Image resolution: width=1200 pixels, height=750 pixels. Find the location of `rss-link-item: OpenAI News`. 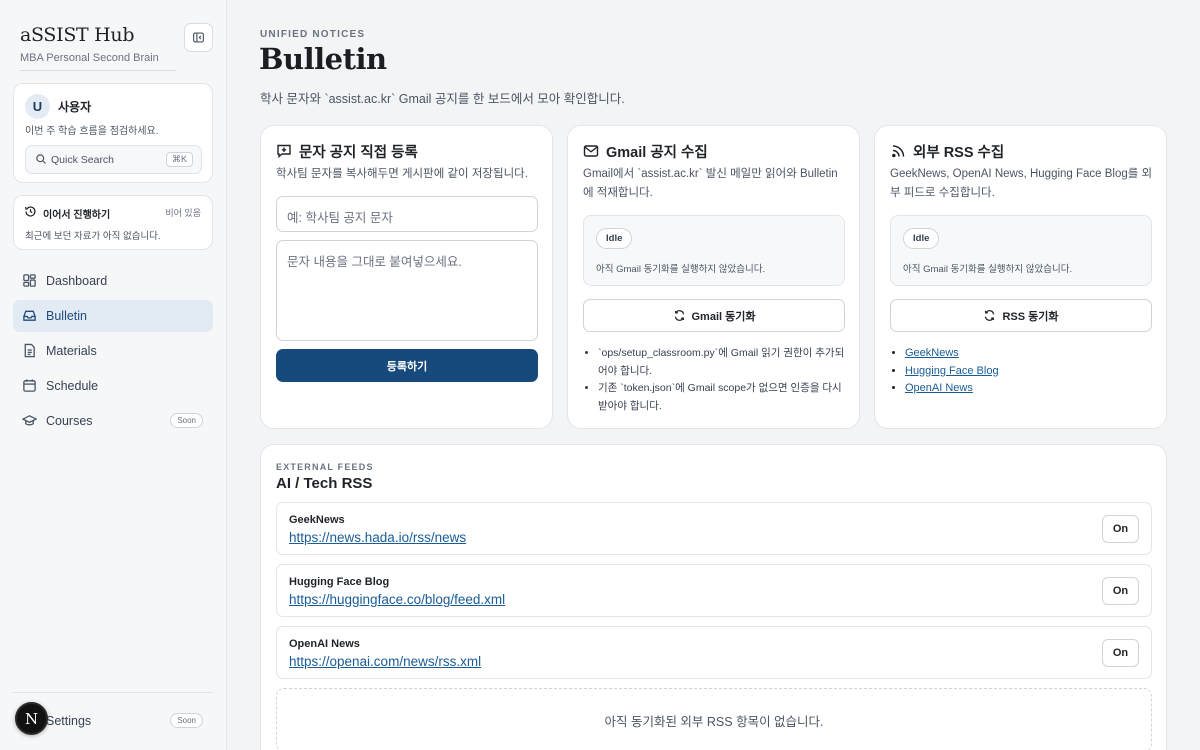

rss-link-item: OpenAI News is located at coordinates (1028, 389).